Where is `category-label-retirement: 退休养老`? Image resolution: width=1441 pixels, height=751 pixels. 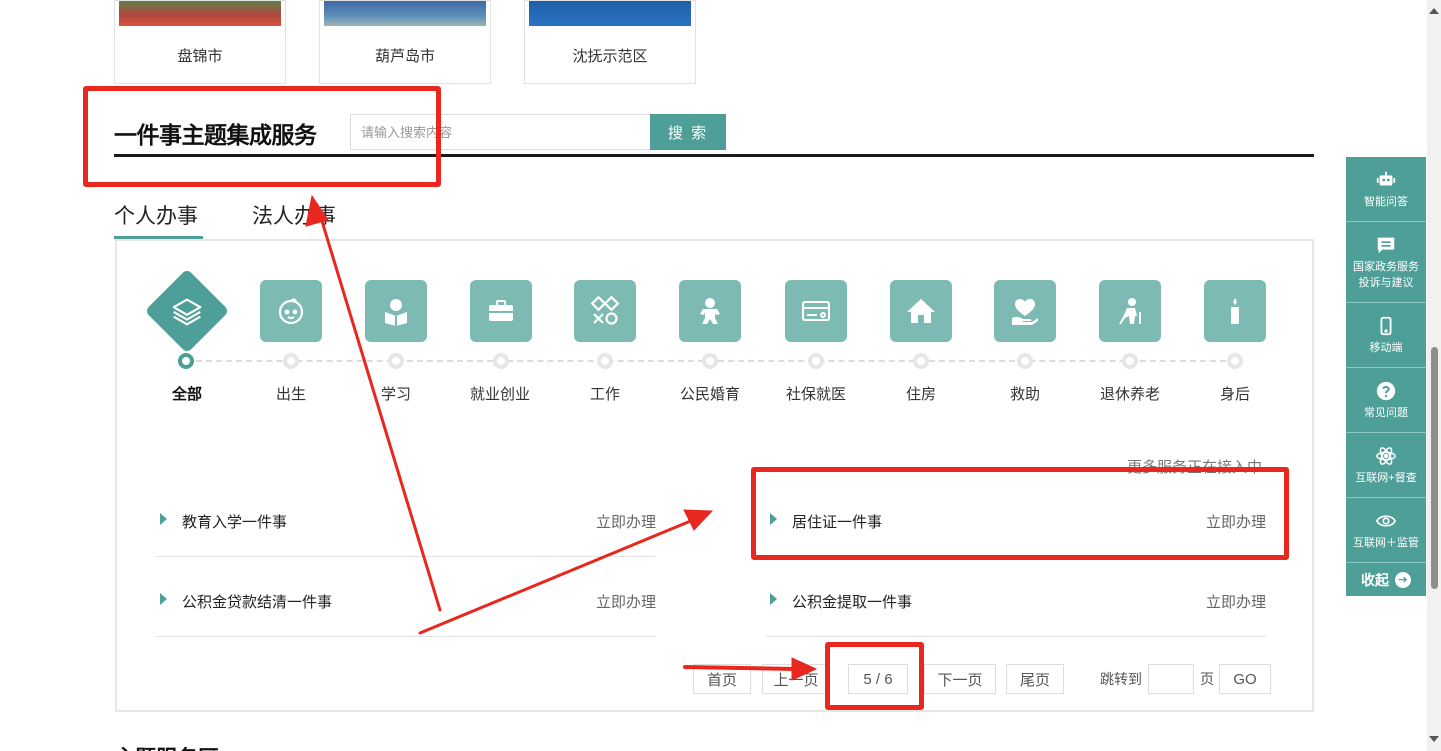 category-label-retirement: 退休养老 is located at coordinates (1130, 393).